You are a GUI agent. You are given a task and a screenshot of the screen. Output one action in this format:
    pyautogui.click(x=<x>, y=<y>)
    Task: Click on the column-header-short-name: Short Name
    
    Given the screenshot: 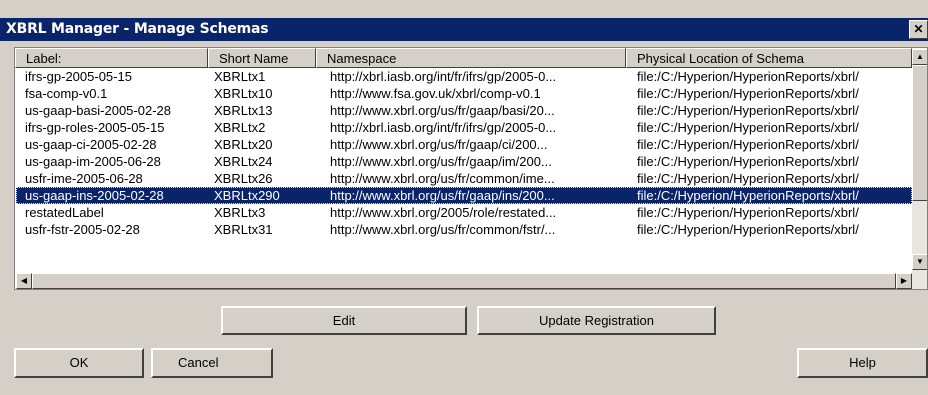 What is the action you would take?
    pyautogui.click(x=262, y=58)
    